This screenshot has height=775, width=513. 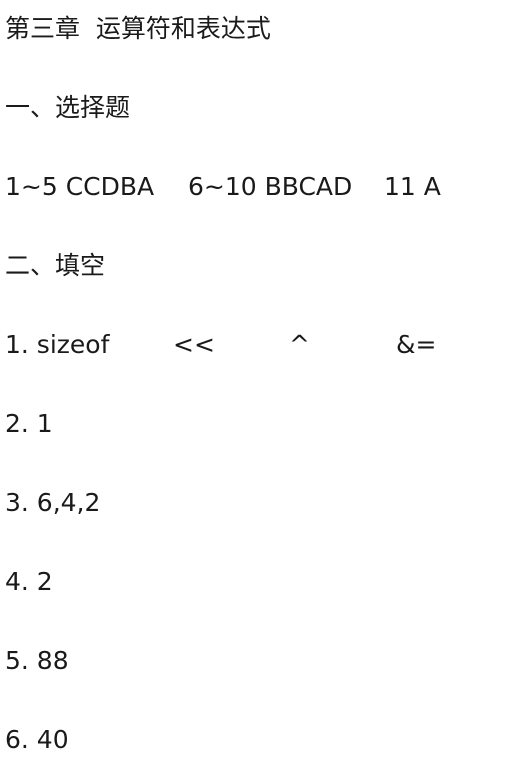 I want to click on choice-answer-group-11: 11 A, so click(x=412, y=186).